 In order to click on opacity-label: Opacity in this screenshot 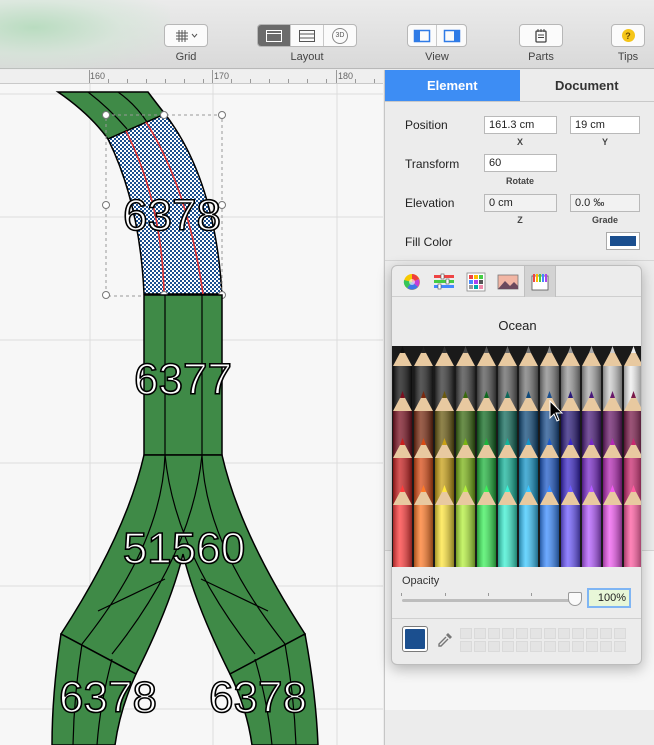, I will do `click(421, 581)`.